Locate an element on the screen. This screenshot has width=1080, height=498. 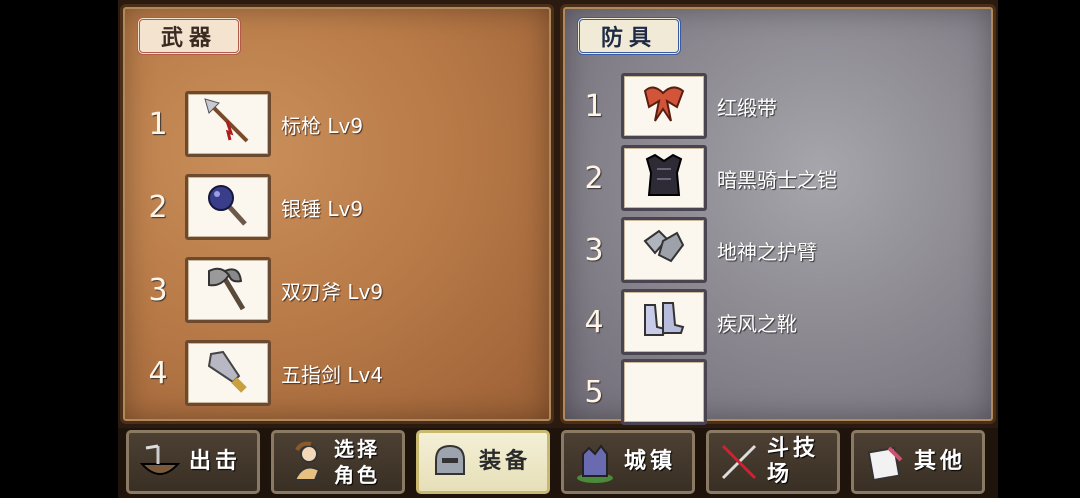
boots-icon is located at coordinates (664, 322).